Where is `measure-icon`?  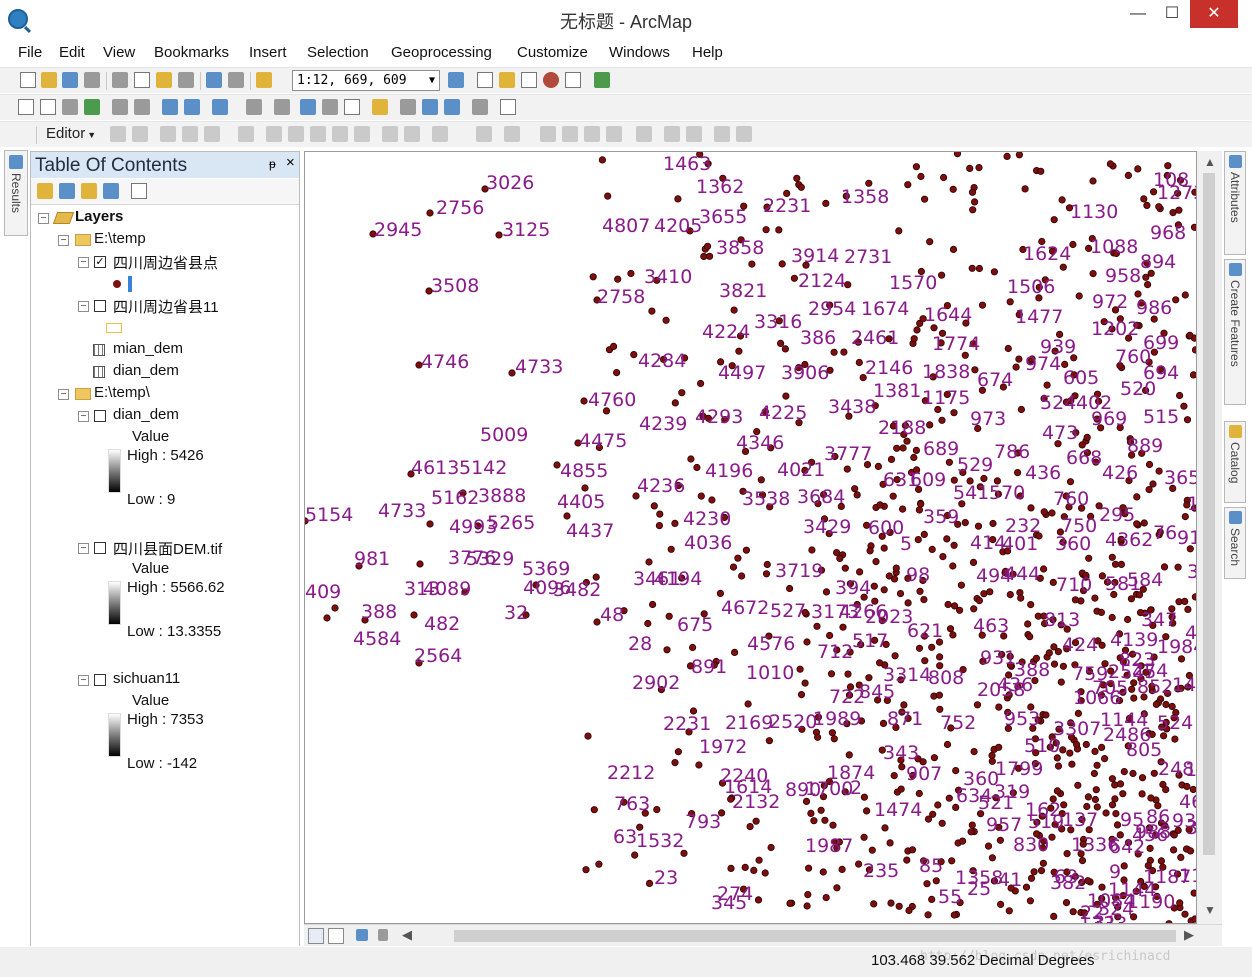 measure-icon is located at coordinates (380, 107).